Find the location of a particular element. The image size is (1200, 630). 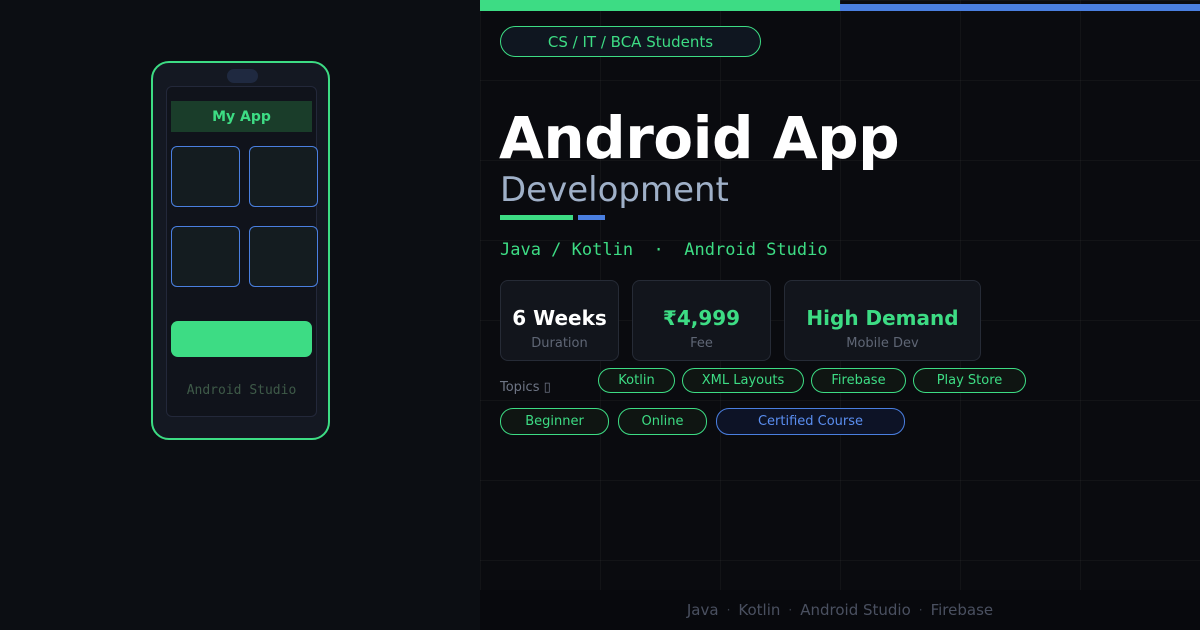

phone-caption: Android Studio is located at coordinates (241, 390).